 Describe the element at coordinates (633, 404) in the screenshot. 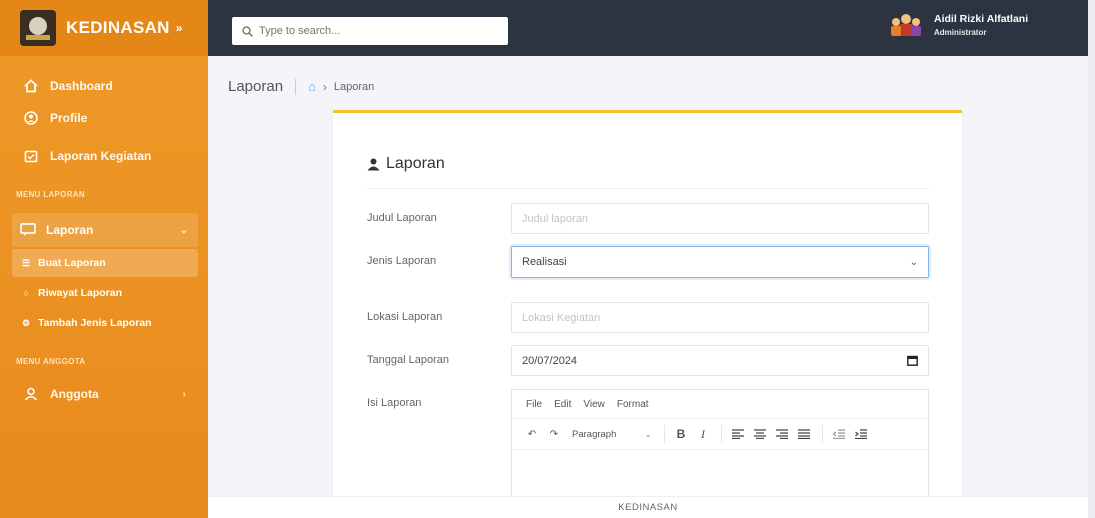

I see `menu-format: Format` at that location.